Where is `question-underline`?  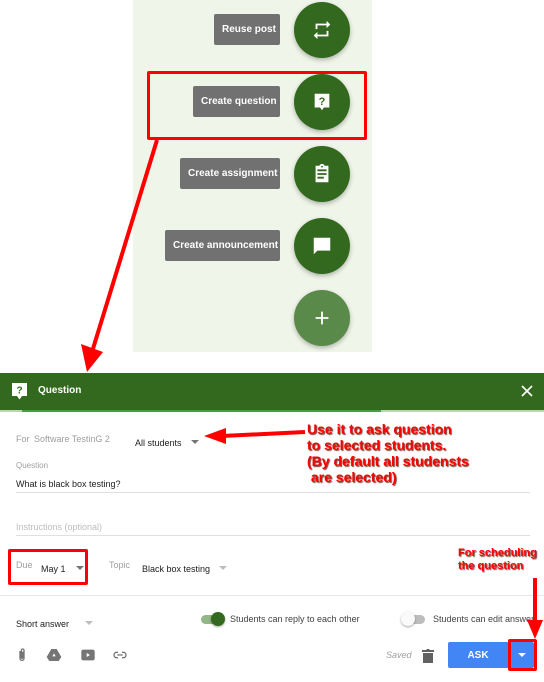
question-underline is located at coordinates (273, 492).